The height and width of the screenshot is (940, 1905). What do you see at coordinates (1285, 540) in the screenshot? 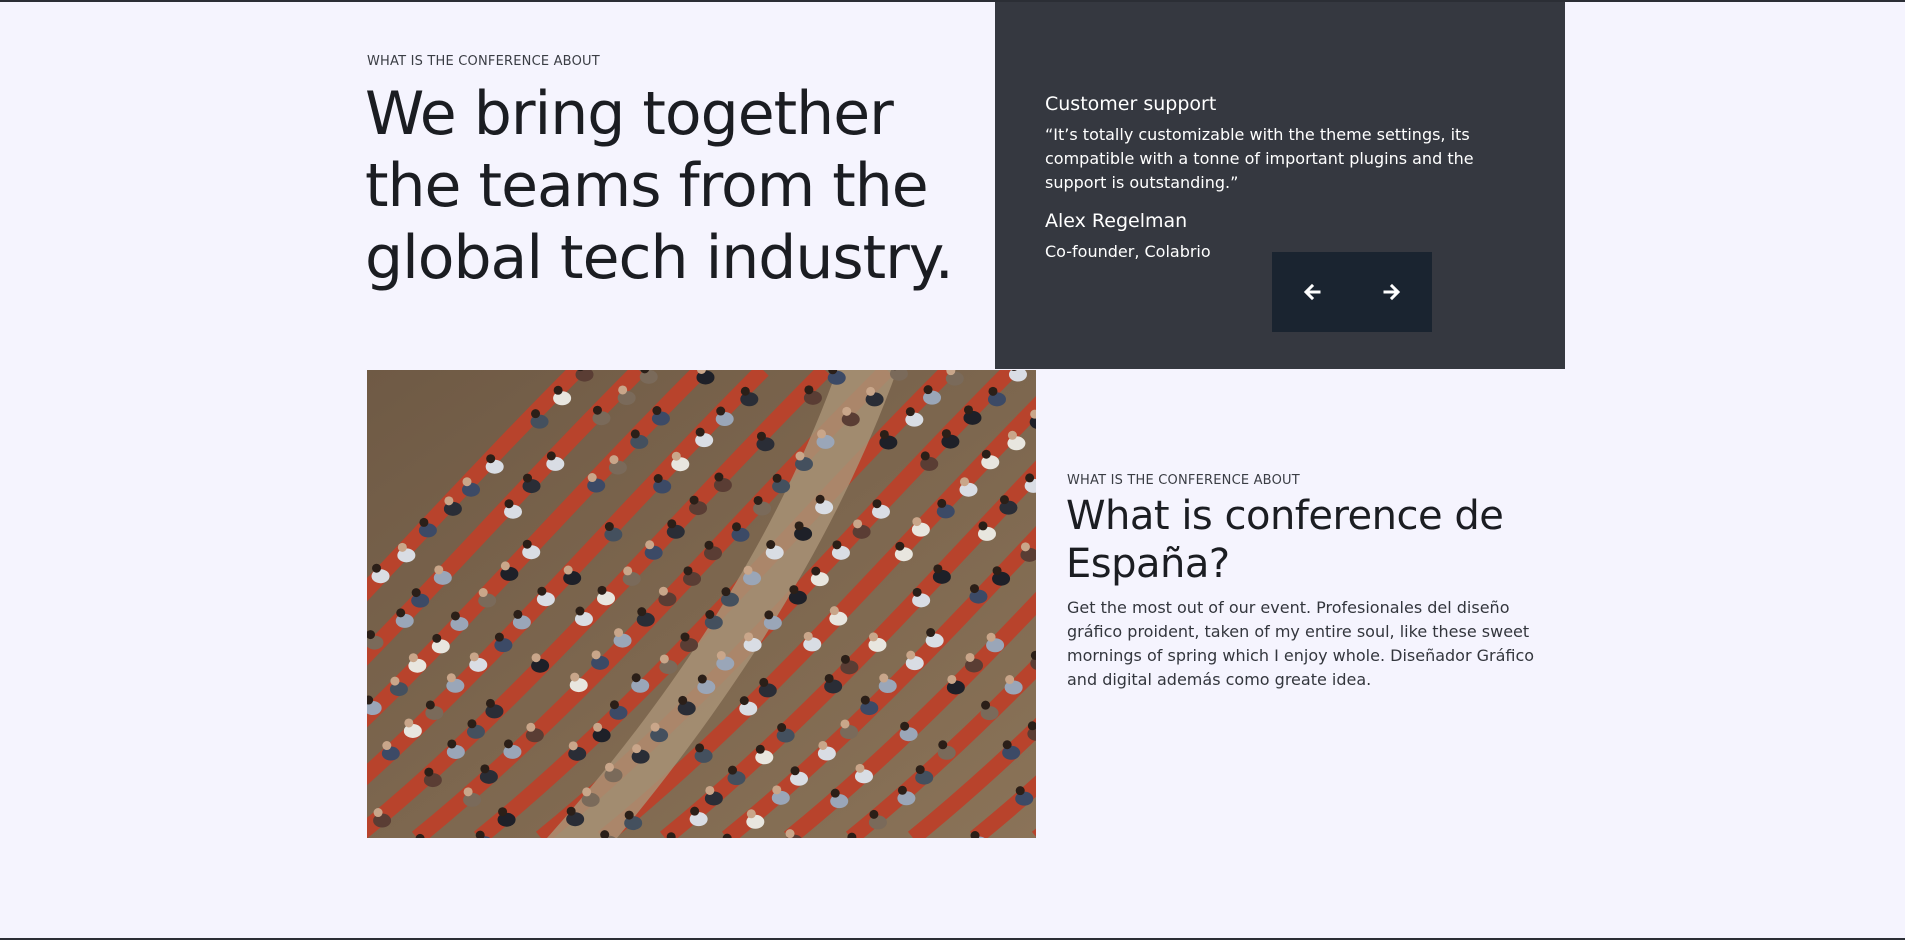
I see `about-heading: What is conference de España?` at bounding box center [1285, 540].